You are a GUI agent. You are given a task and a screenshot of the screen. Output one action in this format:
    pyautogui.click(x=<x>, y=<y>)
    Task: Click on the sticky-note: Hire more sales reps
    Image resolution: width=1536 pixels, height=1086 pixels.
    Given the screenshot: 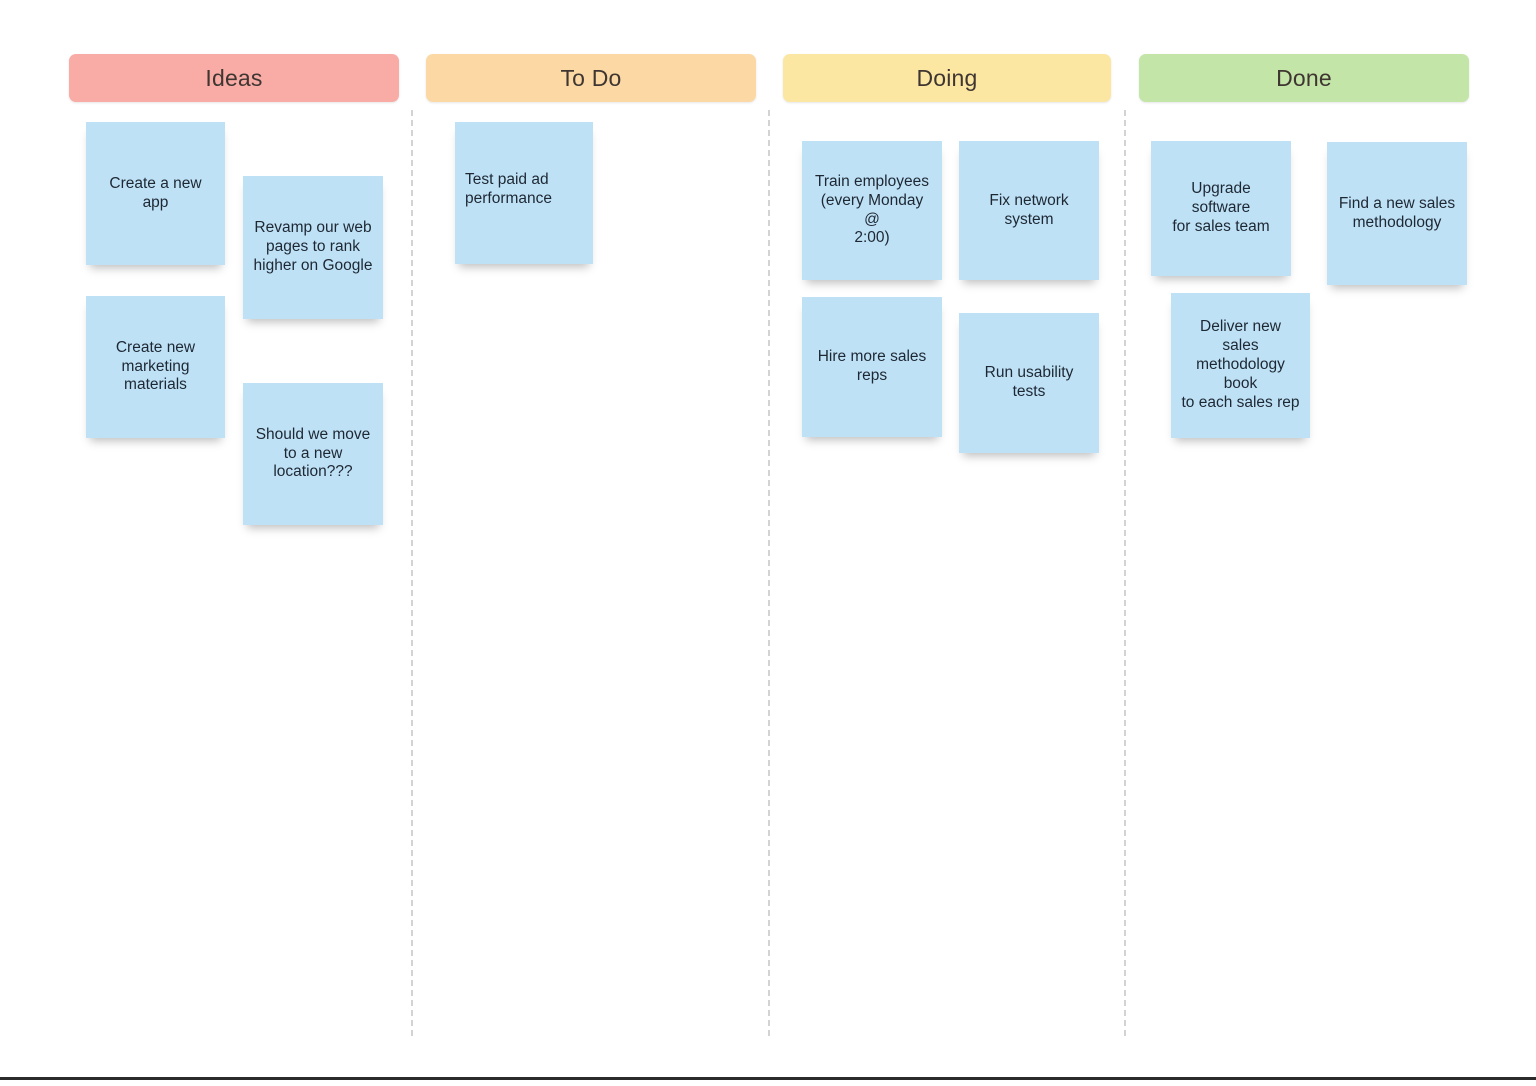 What is the action you would take?
    pyautogui.click(x=872, y=367)
    